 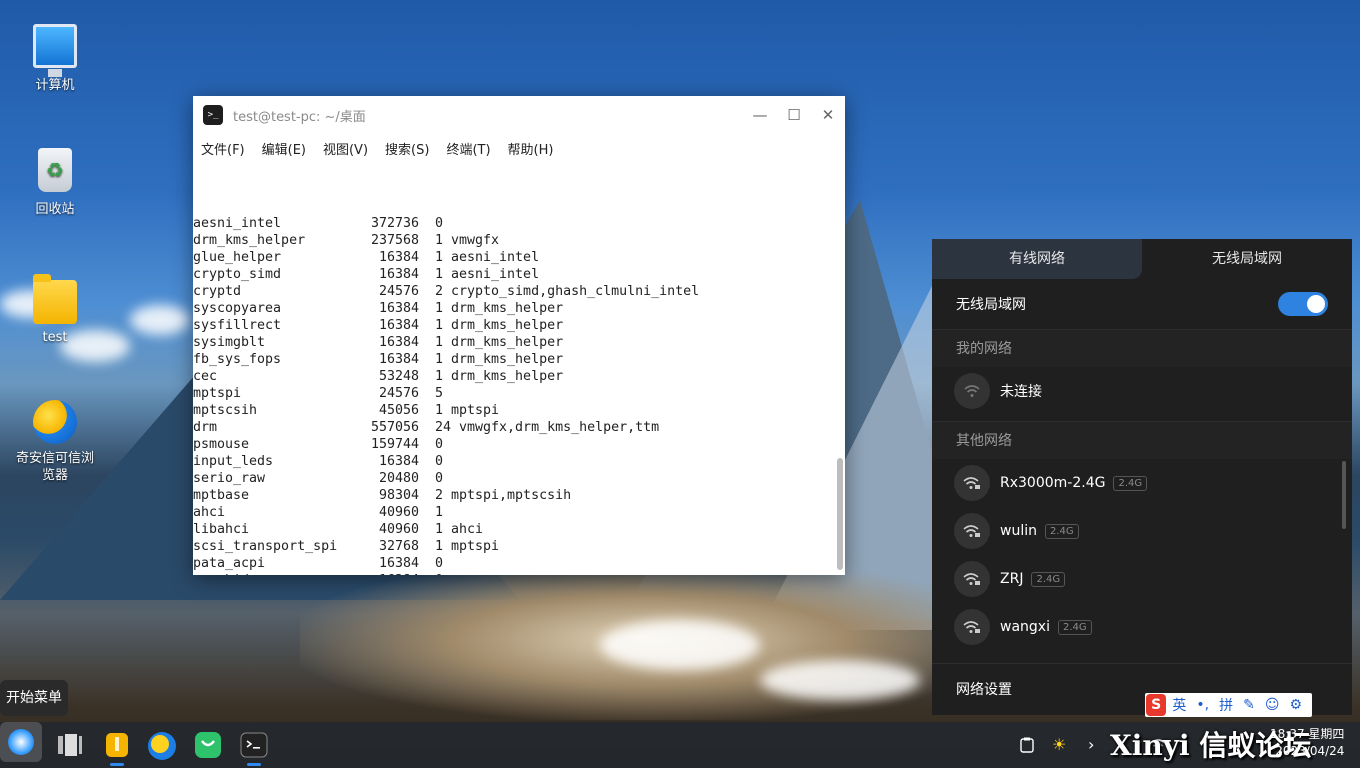 What do you see at coordinates (70, 745) in the screenshot?
I see `multitask-view-icon` at bounding box center [70, 745].